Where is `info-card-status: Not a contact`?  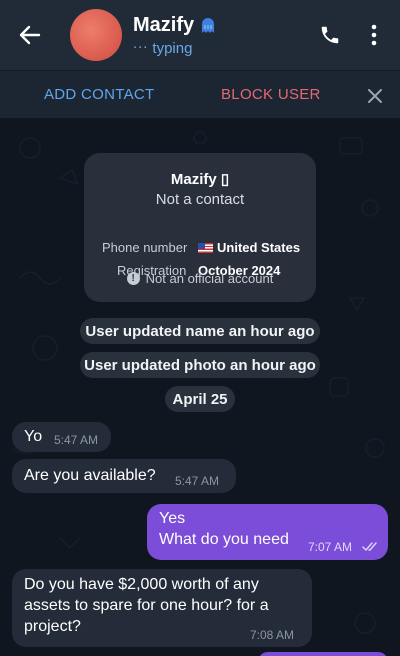
info-card-status: Not a contact is located at coordinates (200, 199).